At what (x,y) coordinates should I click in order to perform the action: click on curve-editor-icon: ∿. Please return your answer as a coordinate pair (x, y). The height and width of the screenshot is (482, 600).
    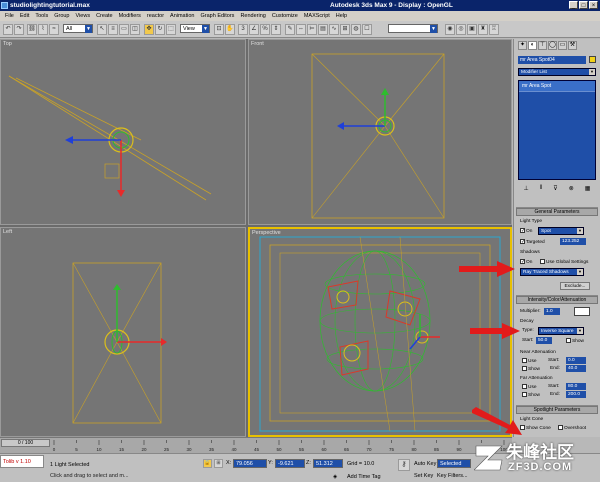
    Looking at the image, I should click on (334, 29).